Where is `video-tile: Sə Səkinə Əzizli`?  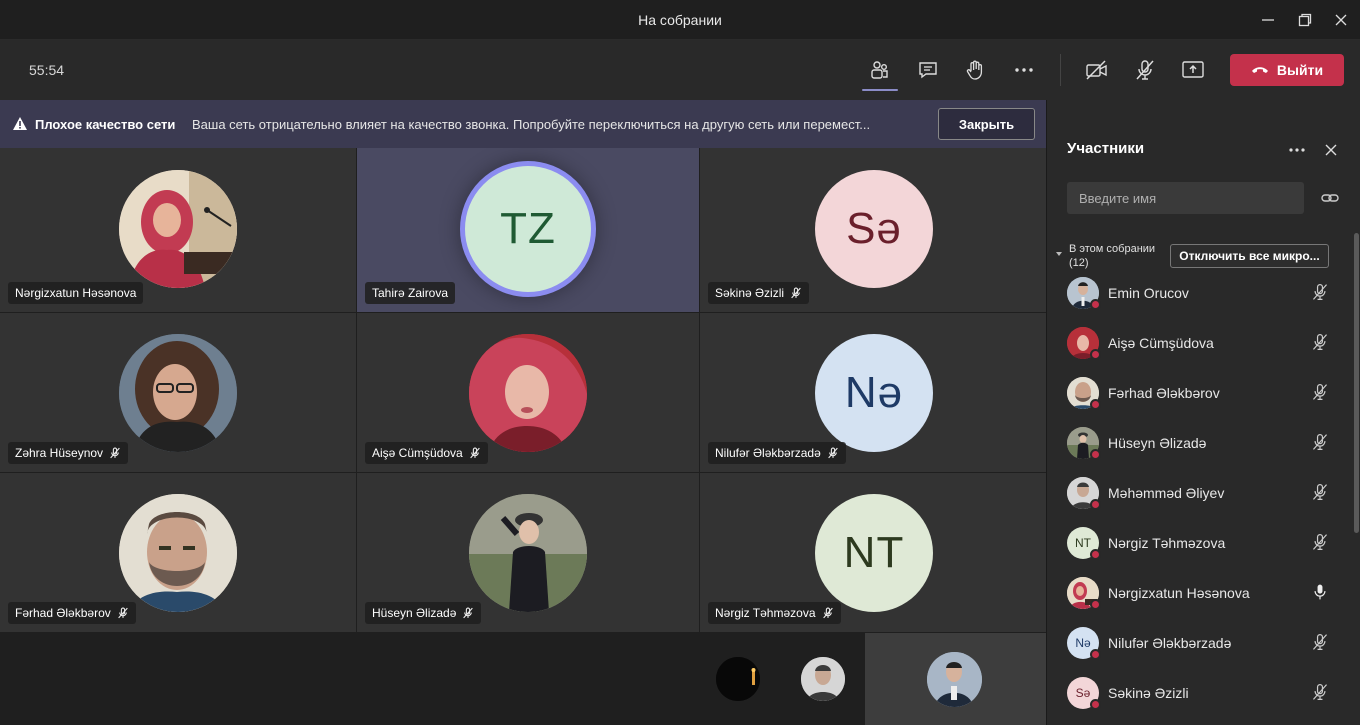 video-tile: Sə Səkinə Əzizli is located at coordinates (873, 230).